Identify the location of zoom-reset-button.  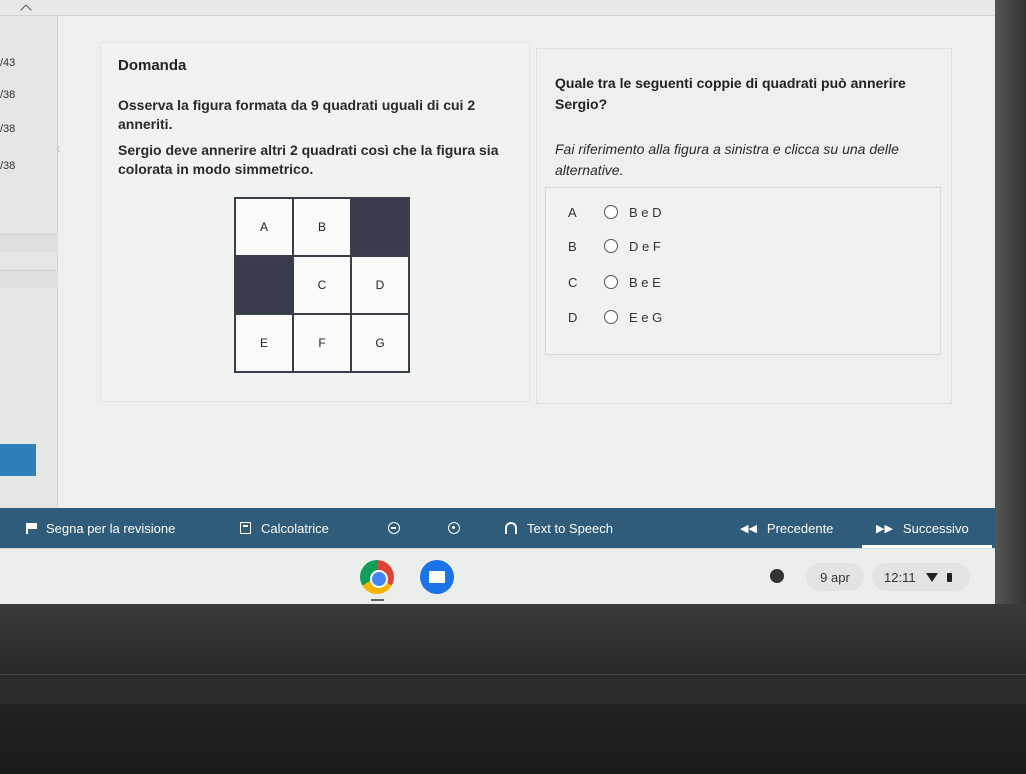
(454, 528).